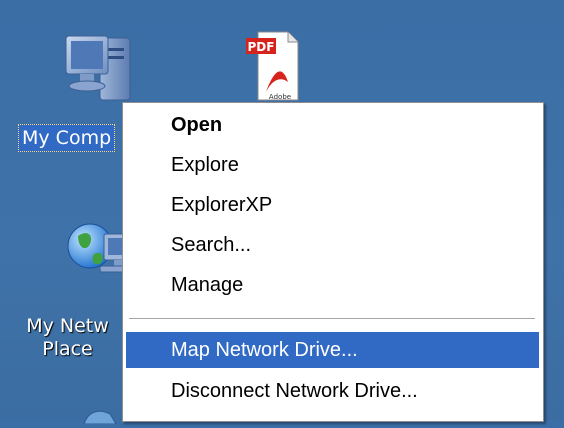  I want to click on menu-item-manage: Manage, so click(332, 285).